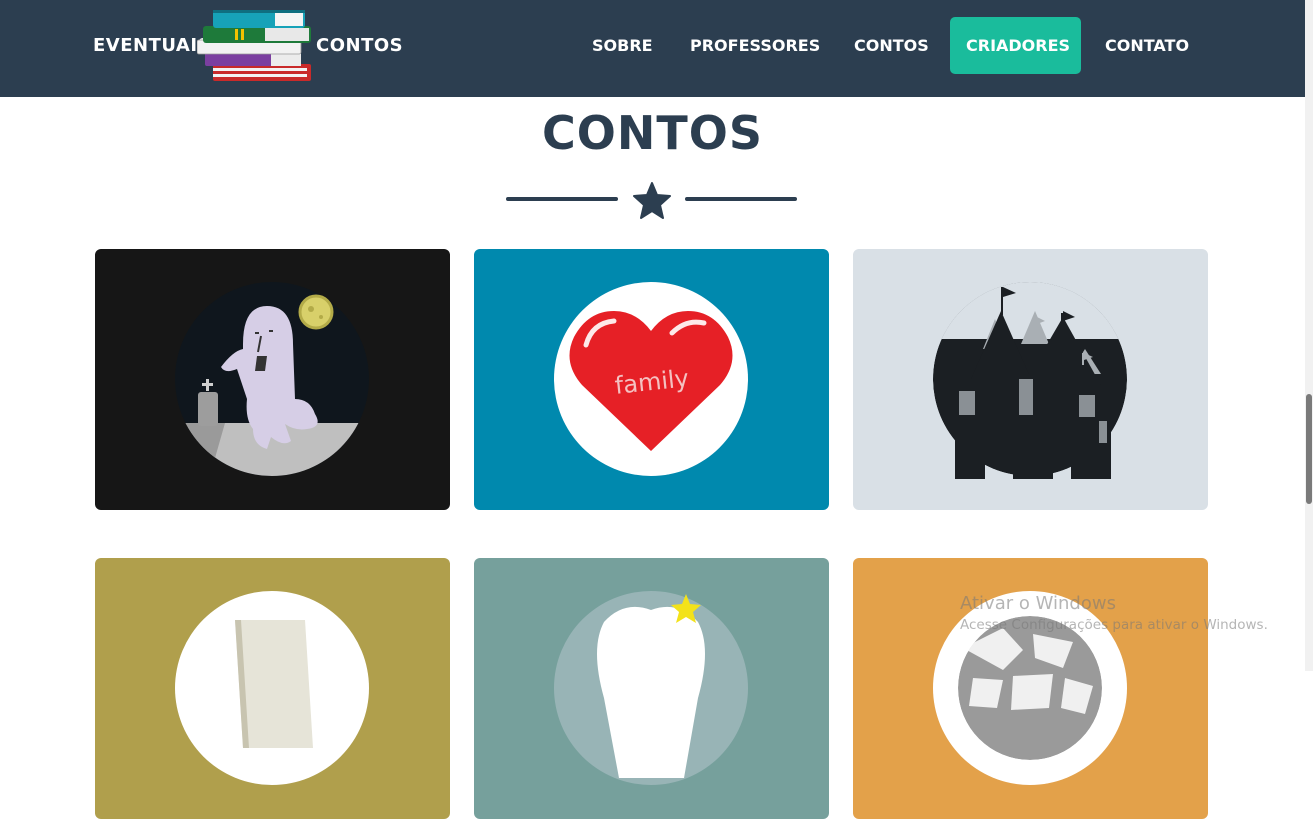 Image resolution: width=1313 pixels, height=819 pixels. I want to click on story-card-family: family, so click(651, 379).